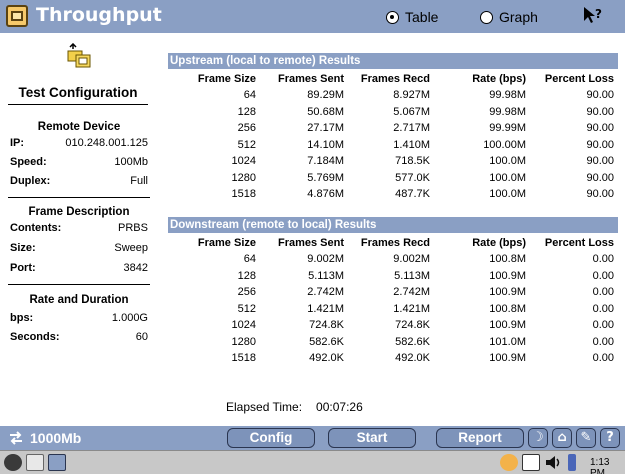 Image resolution: width=625 pixels, height=474 pixels. I want to click on app-title: Throughput, so click(99, 15).